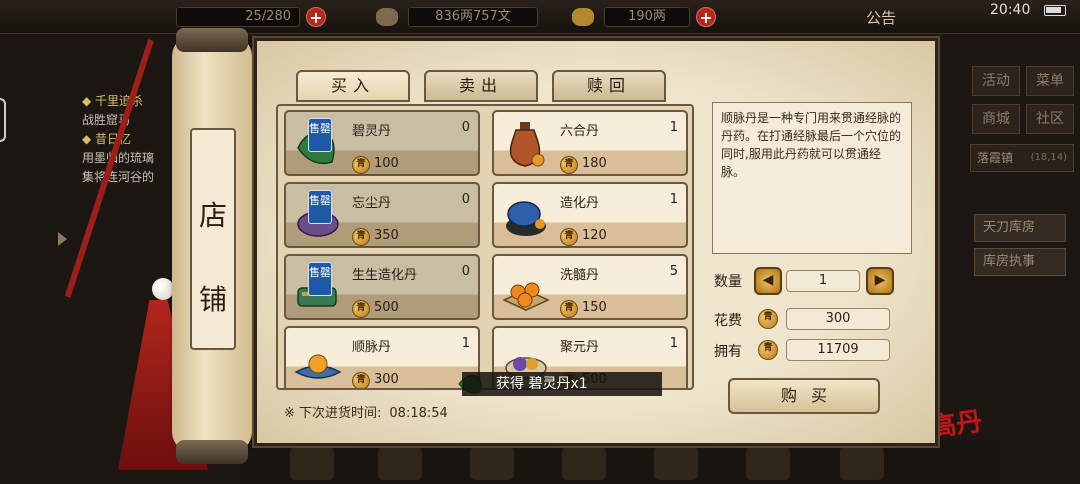 The image size is (1080, 484). Describe the element at coordinates (473, 17) in the screenshot. I see `silver-value: 836两757文` at that location.